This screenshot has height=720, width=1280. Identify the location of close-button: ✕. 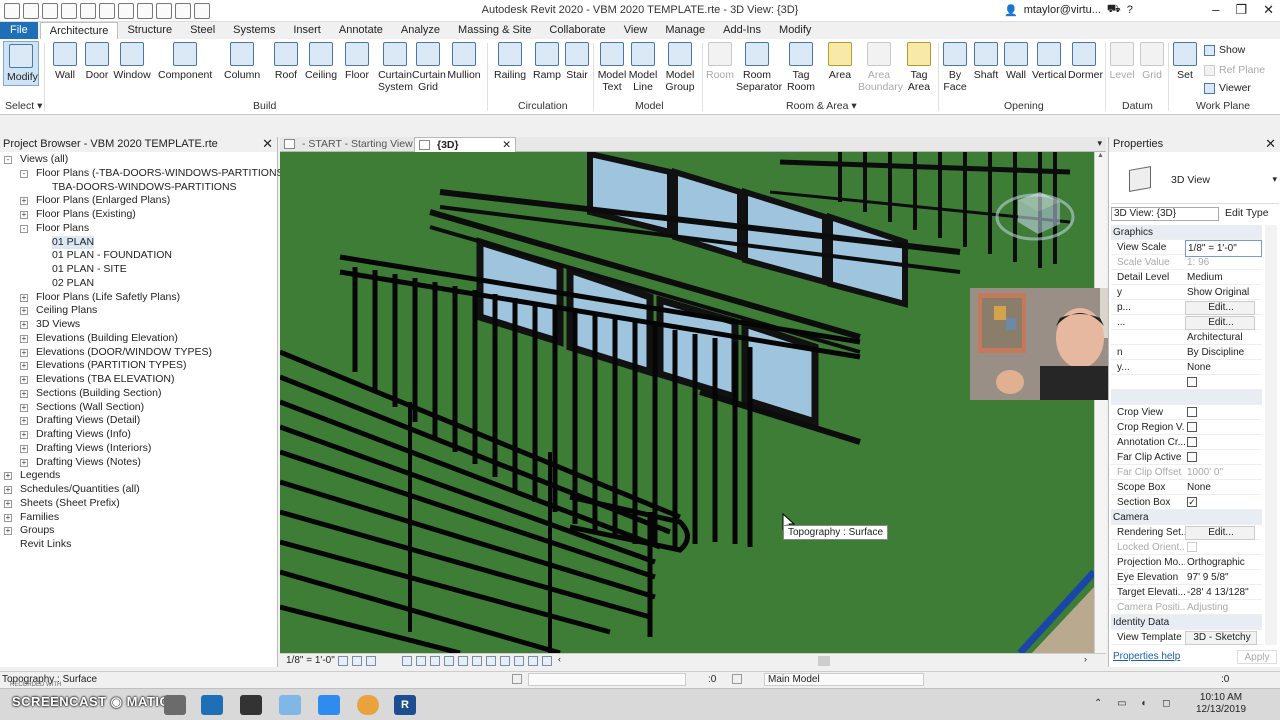
(1268, 10).